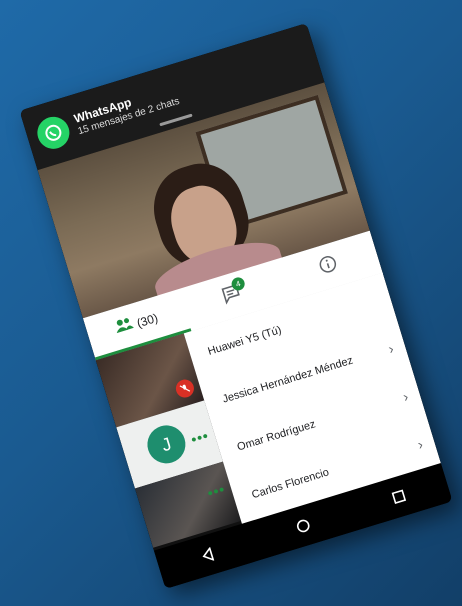  Describe the element at coordinates (147, 320) in the screenshot. I see `people-count: (30)` at that location.